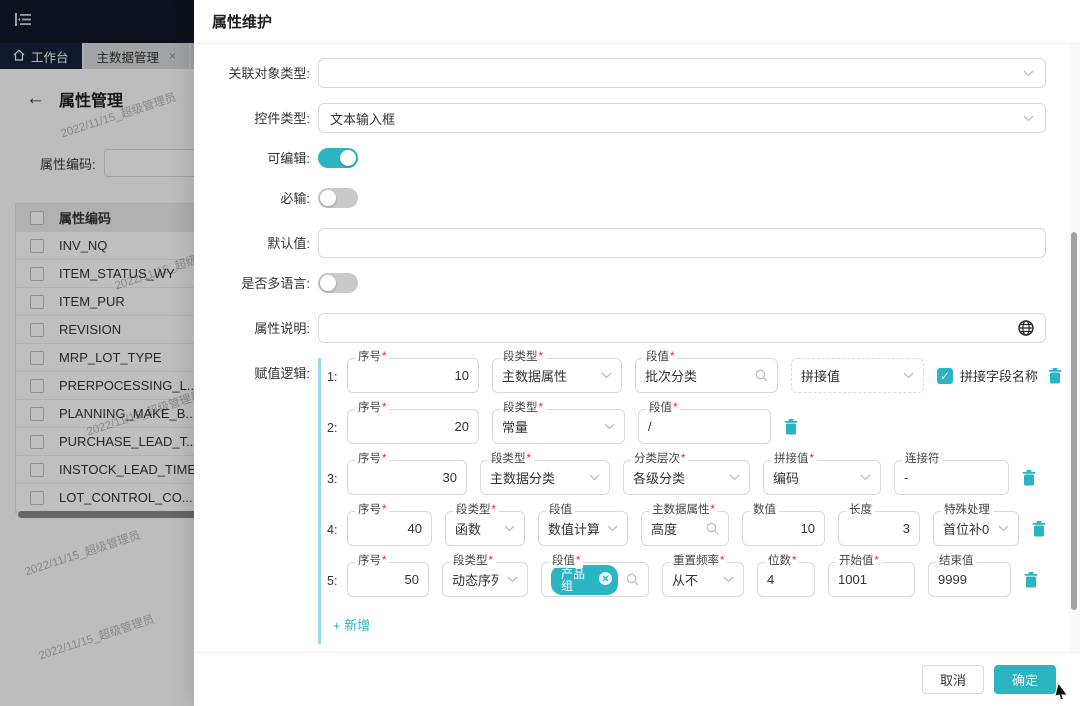  What do you see at coordinates (706, 372) in the screenshot?
I see `search-段值: 段值* 批次分类` at bounding box center [706, 372].